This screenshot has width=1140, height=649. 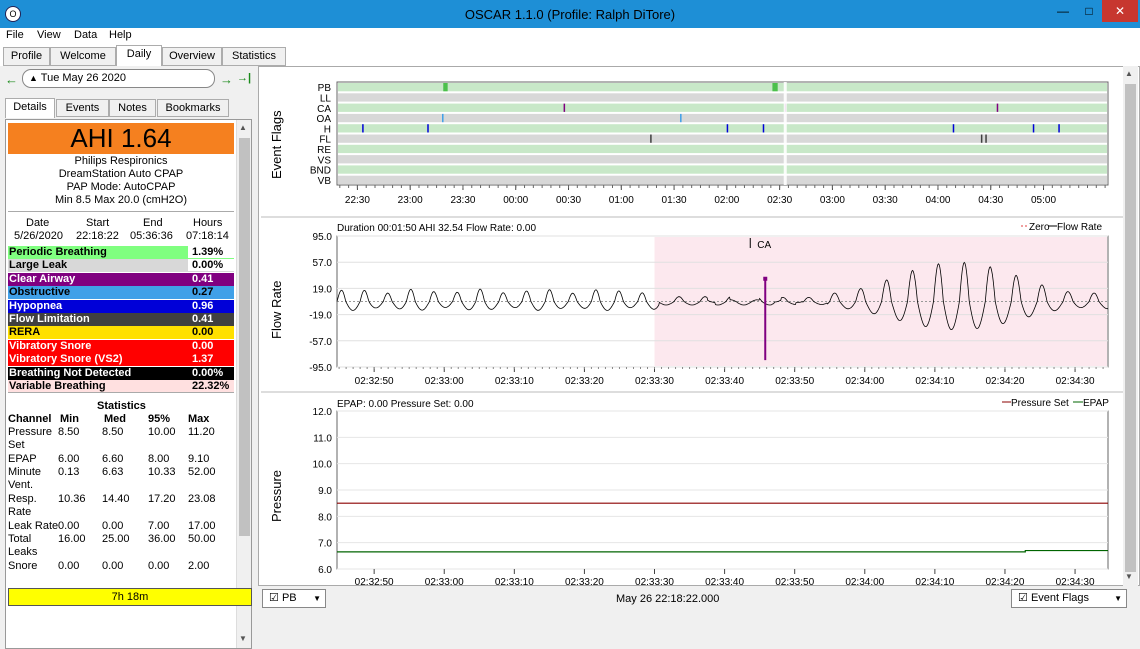 I want to click on details-scrollbar: ▲ ▼, so click(x=243, y=384).